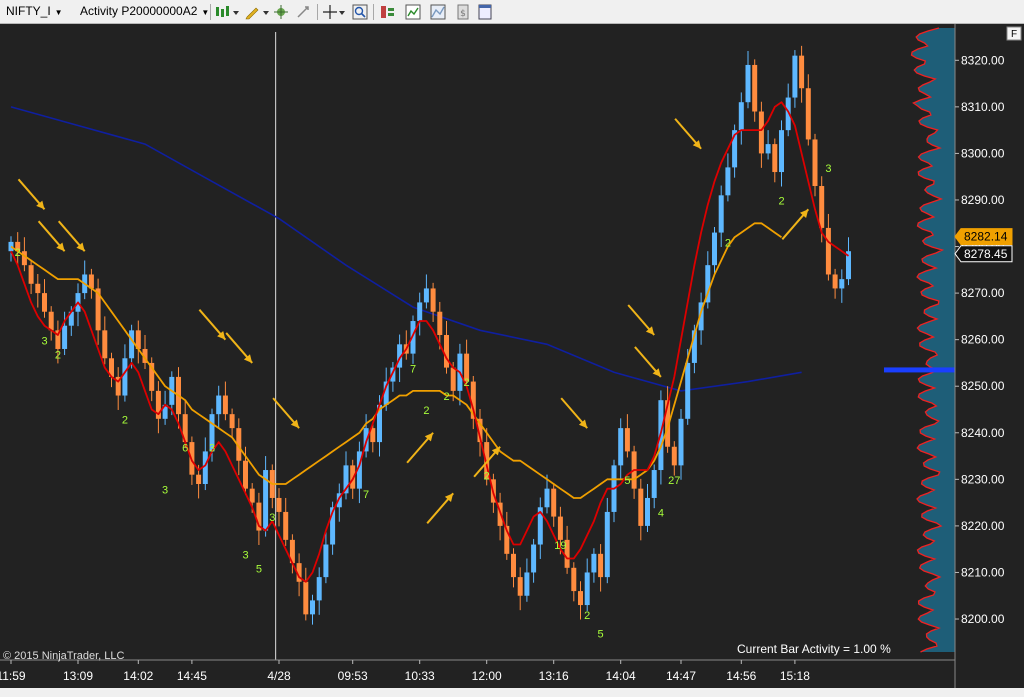  I want to click on current-bar-activity: Current Bar Activity = 1.00 %, so click(814, 649).